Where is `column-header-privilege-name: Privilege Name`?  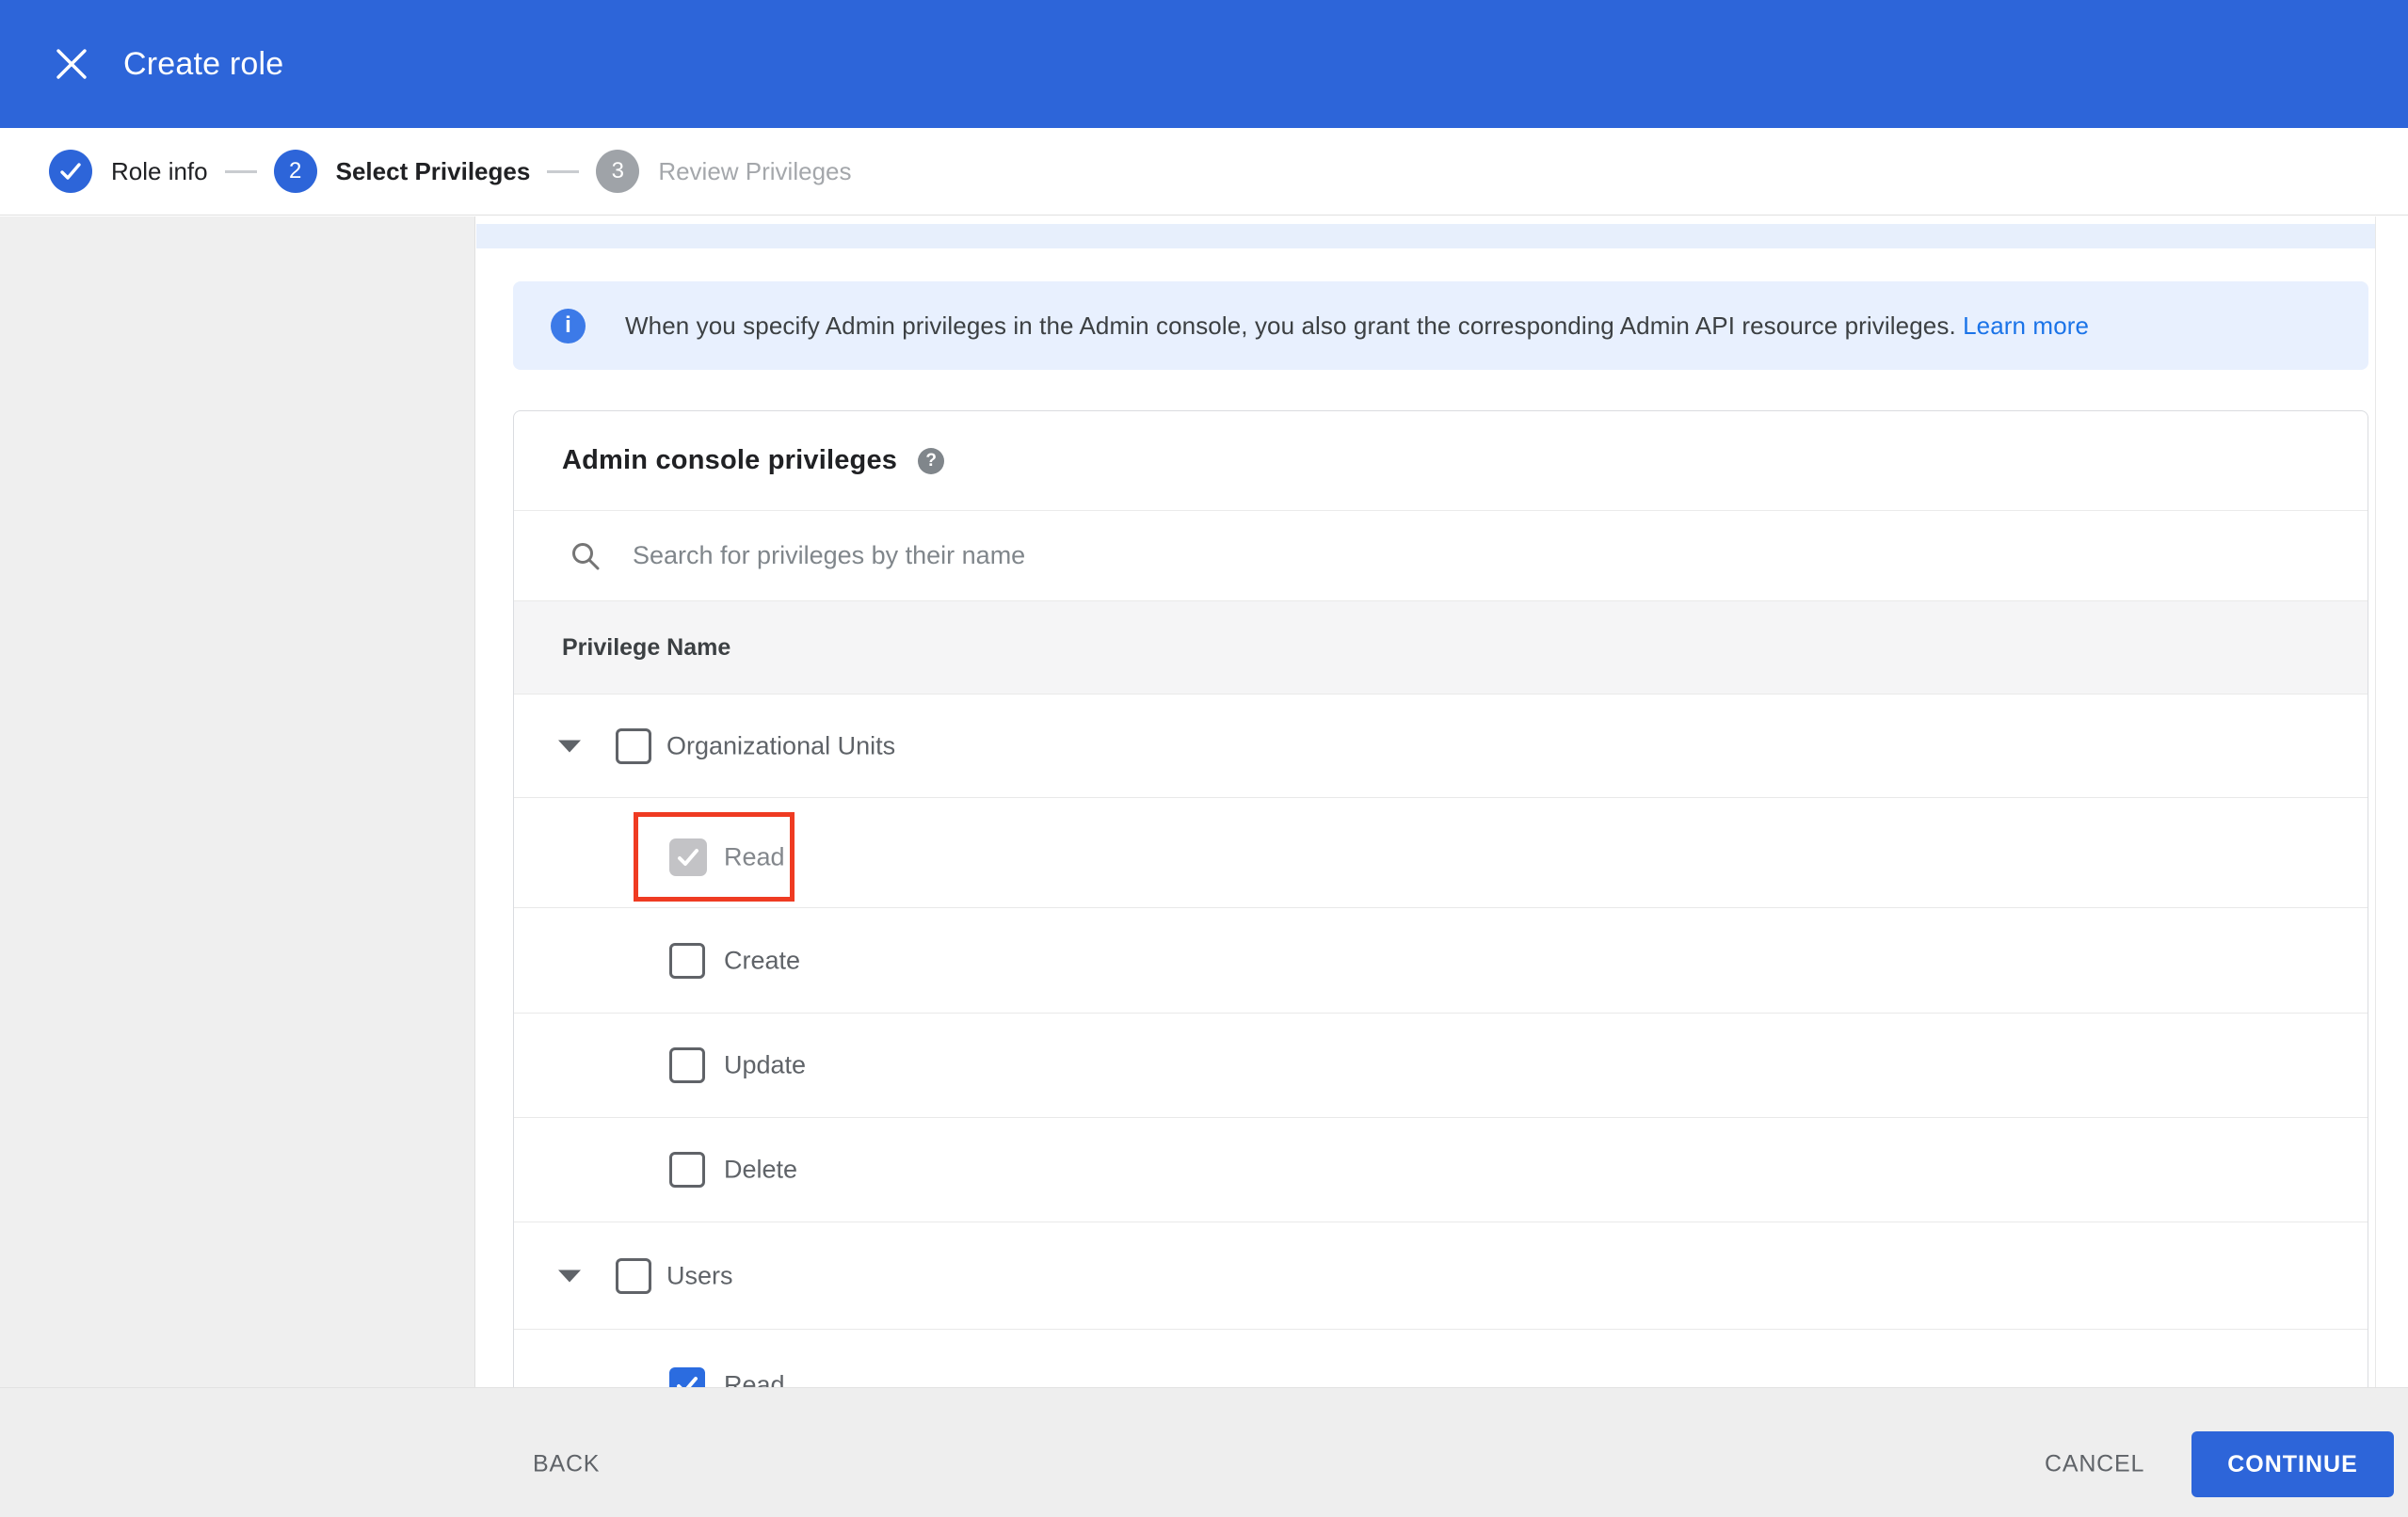
column-header-privilege-name: Privilege Name is located at coordinates (646, 647).